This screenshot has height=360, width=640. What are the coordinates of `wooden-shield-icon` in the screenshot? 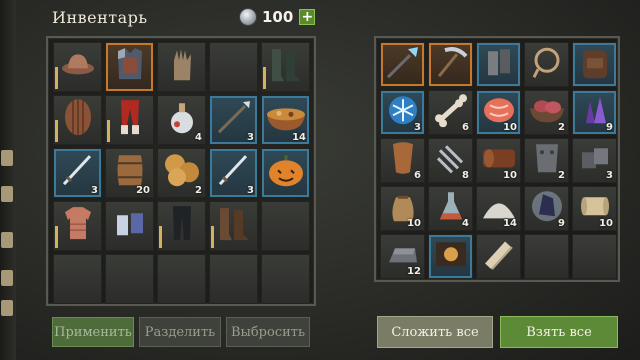 It's located at (78, 119).